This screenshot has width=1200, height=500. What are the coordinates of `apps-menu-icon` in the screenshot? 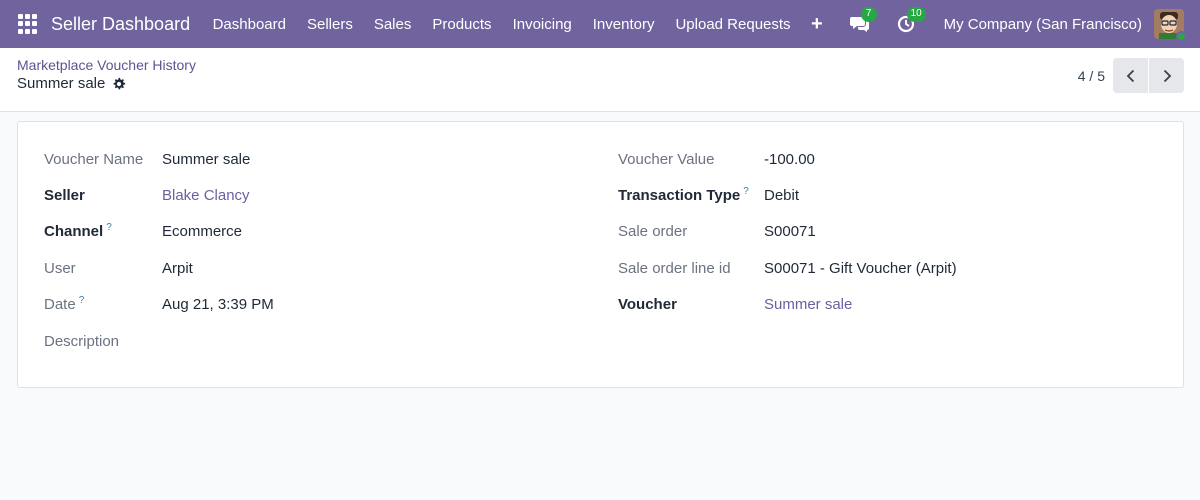 It's located at (28, 24).